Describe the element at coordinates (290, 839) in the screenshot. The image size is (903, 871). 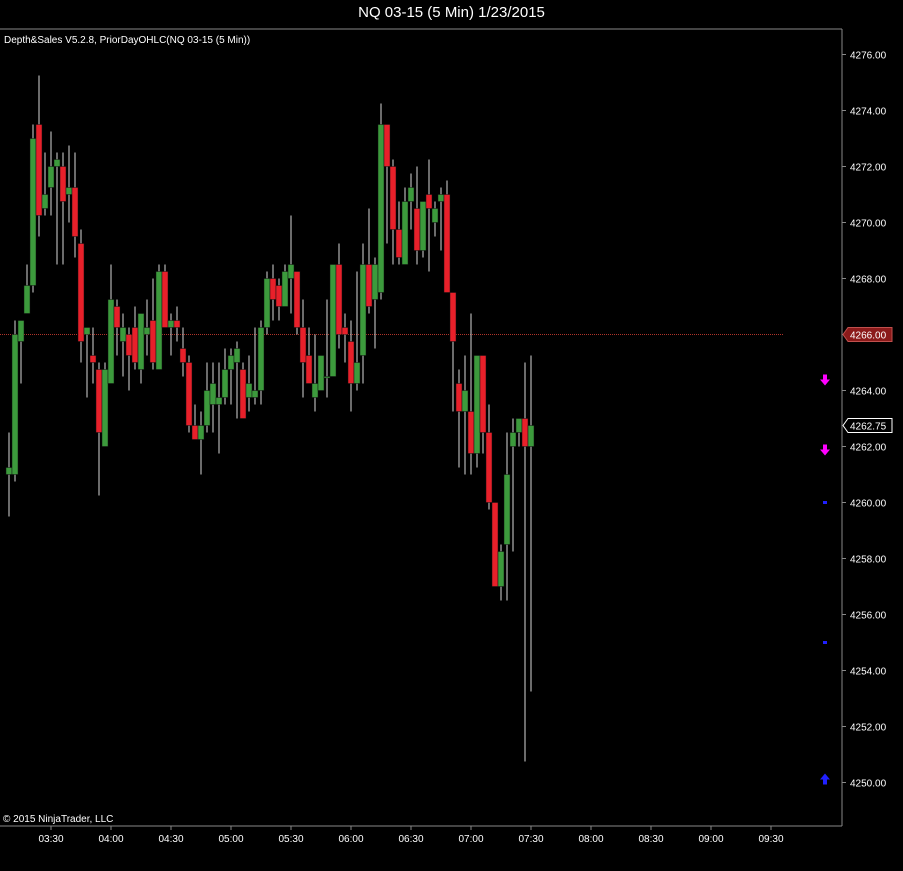
I see `x-tick-label: 05:30` at that location.